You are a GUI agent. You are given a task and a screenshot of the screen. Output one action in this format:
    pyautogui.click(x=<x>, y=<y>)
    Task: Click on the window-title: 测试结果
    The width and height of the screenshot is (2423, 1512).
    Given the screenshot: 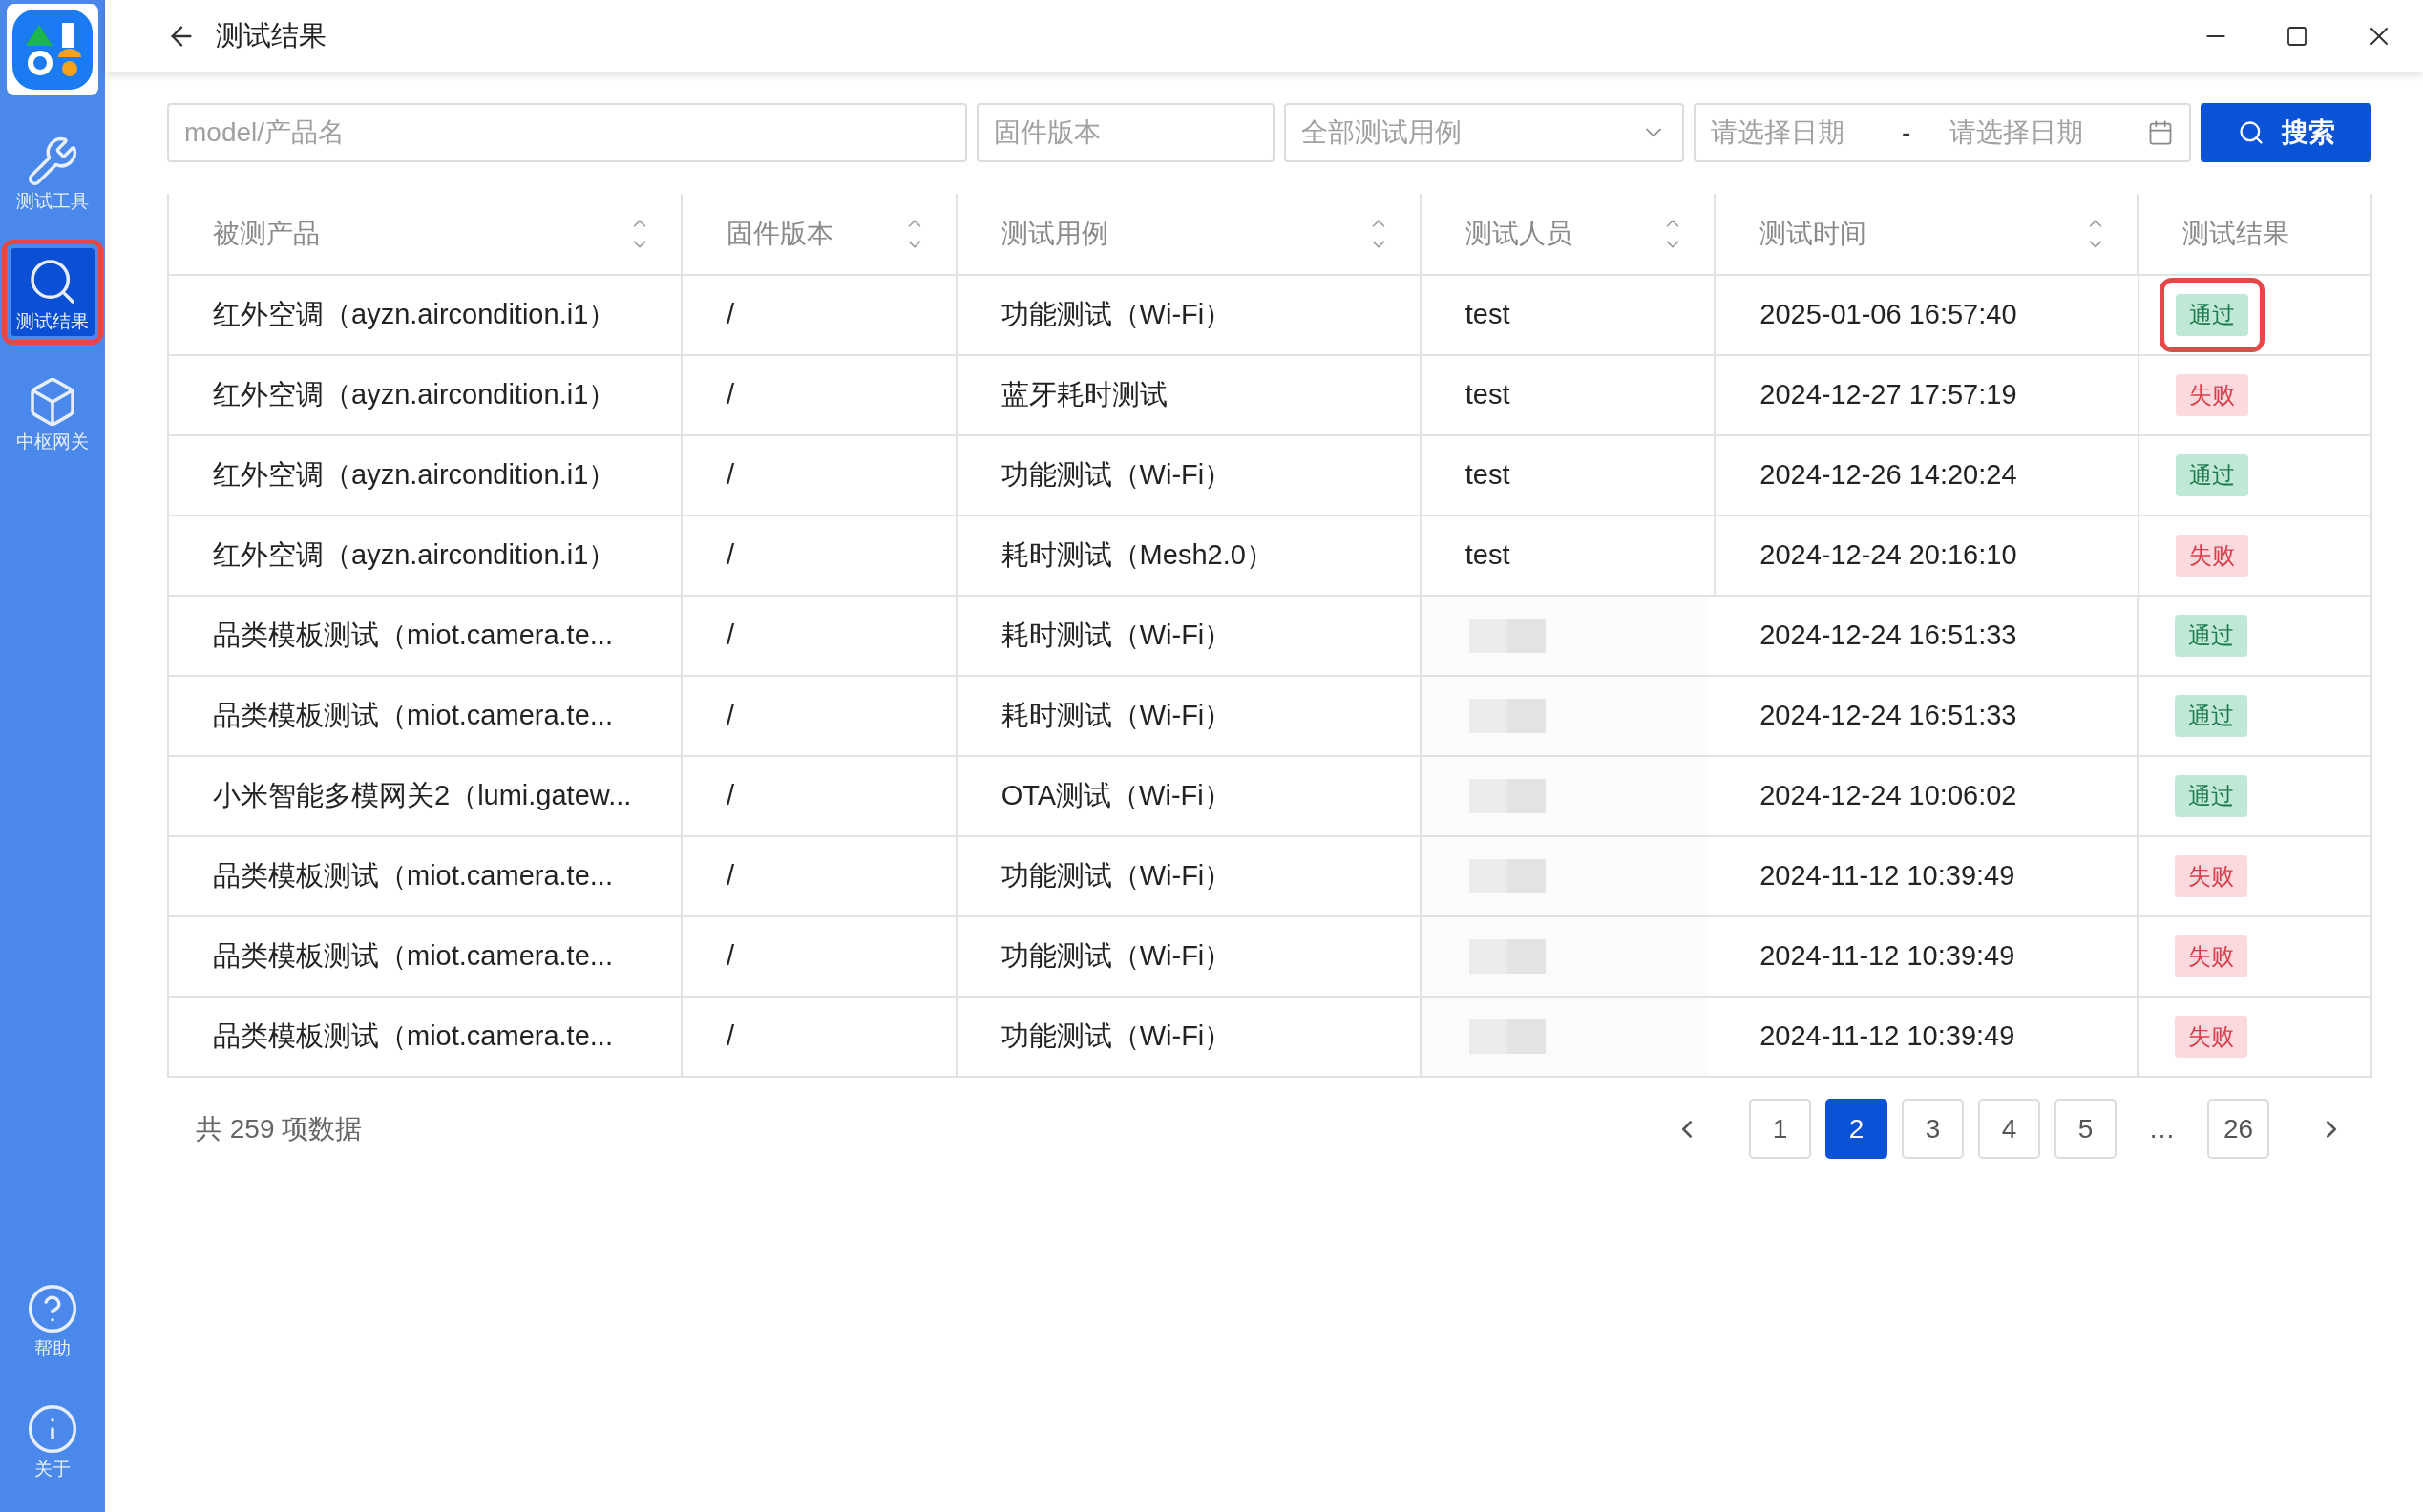 What is the action you would take?
    pyautogui.click(x=271, y=35)
    